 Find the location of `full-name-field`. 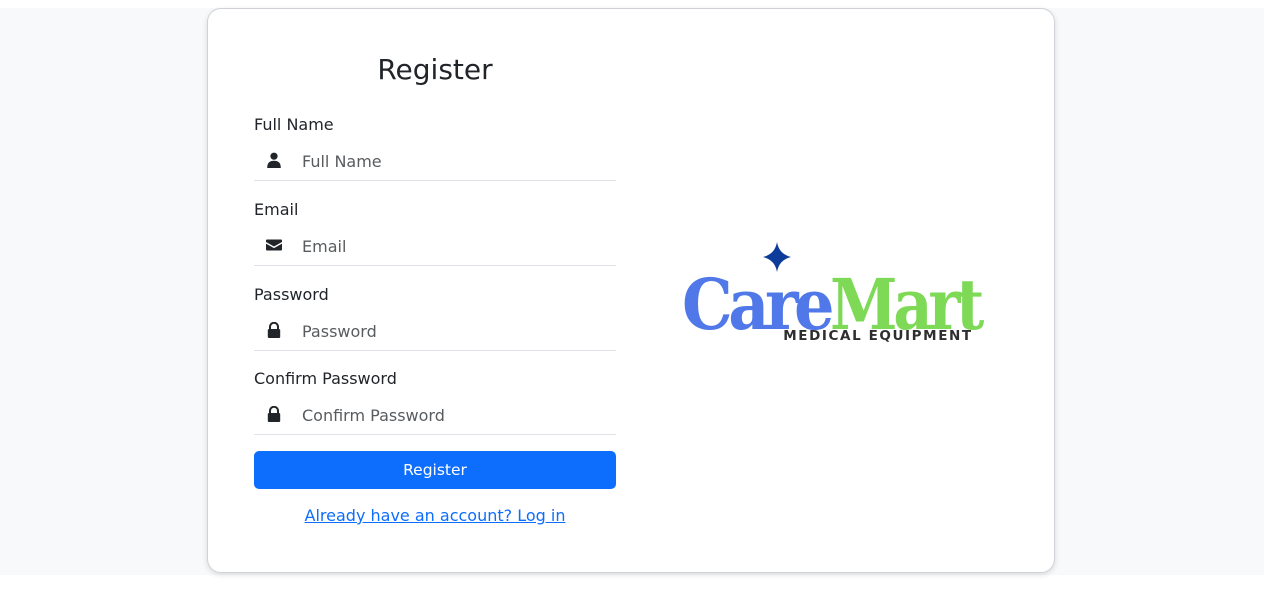

full-name-field is located at coordinates (435, 162).